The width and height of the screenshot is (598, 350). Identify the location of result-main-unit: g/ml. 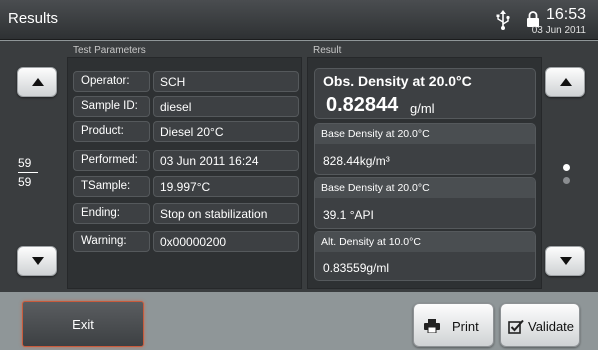
(422, 108).